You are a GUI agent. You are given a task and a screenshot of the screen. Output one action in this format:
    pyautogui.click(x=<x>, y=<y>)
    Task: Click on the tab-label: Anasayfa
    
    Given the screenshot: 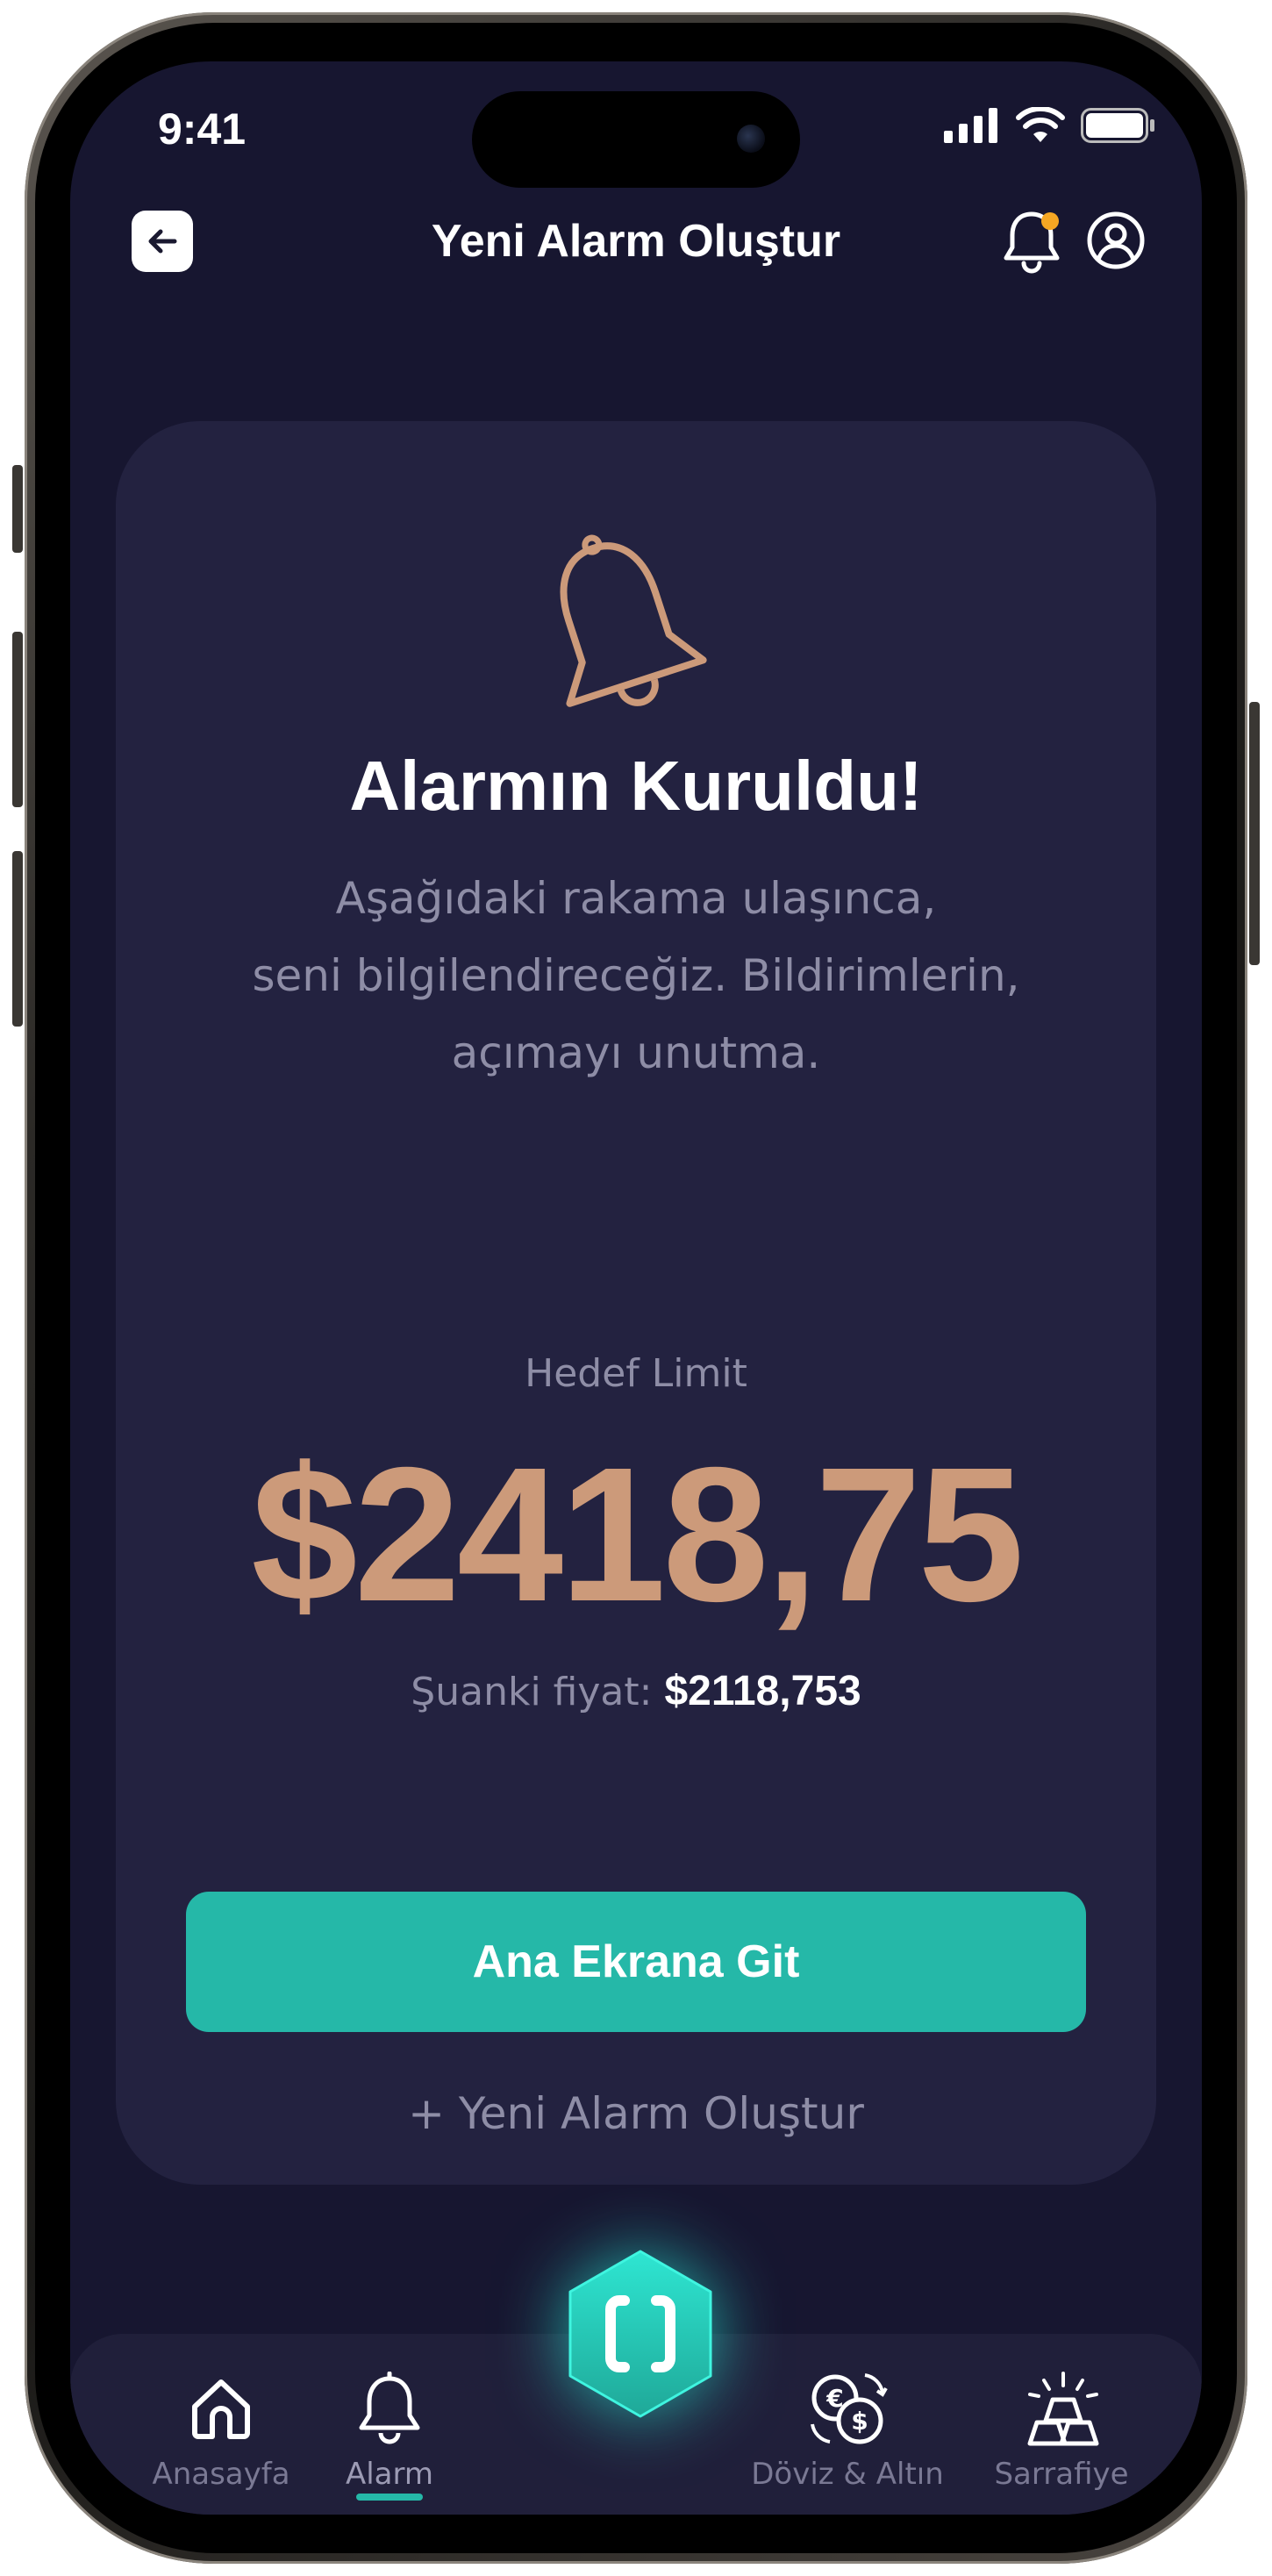 What is the action you would take?
    pyautogui.click(x=221, y=2474)
    